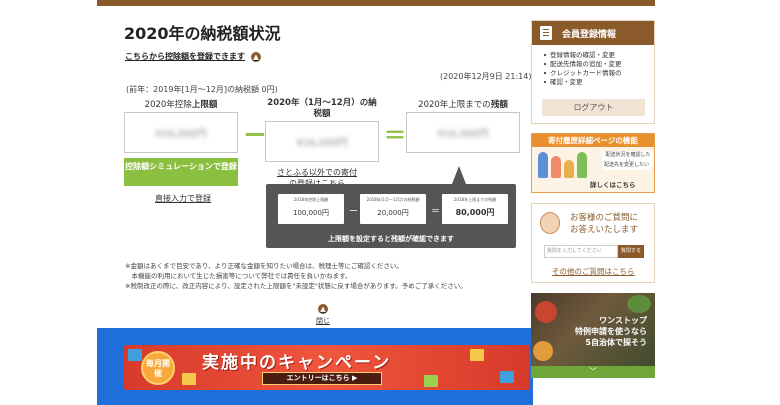  I want to click on tooltip-arrow, so click(459, 175).